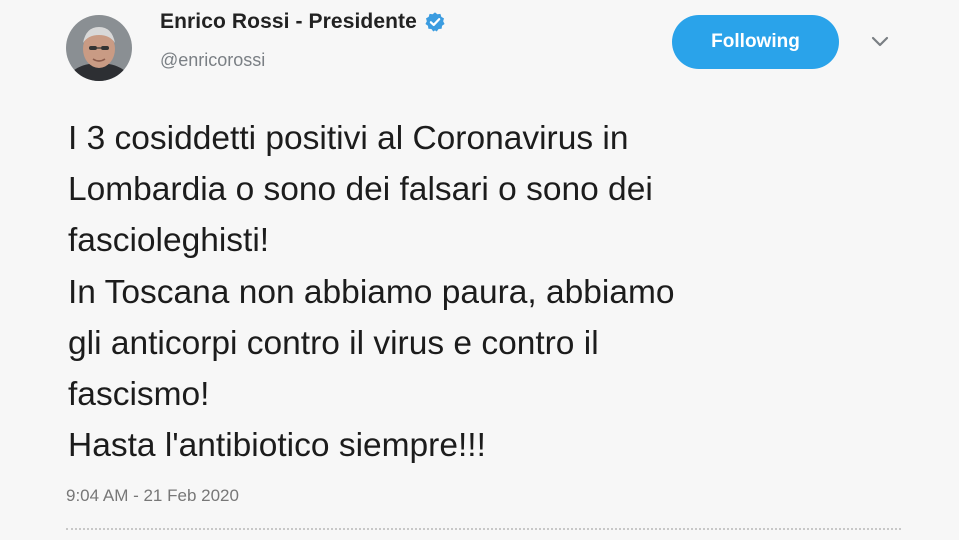 The image size is (959, 540). Describe the element at coordinates (755, 42) in the screenshot. I see `following-button: Following` at that location.